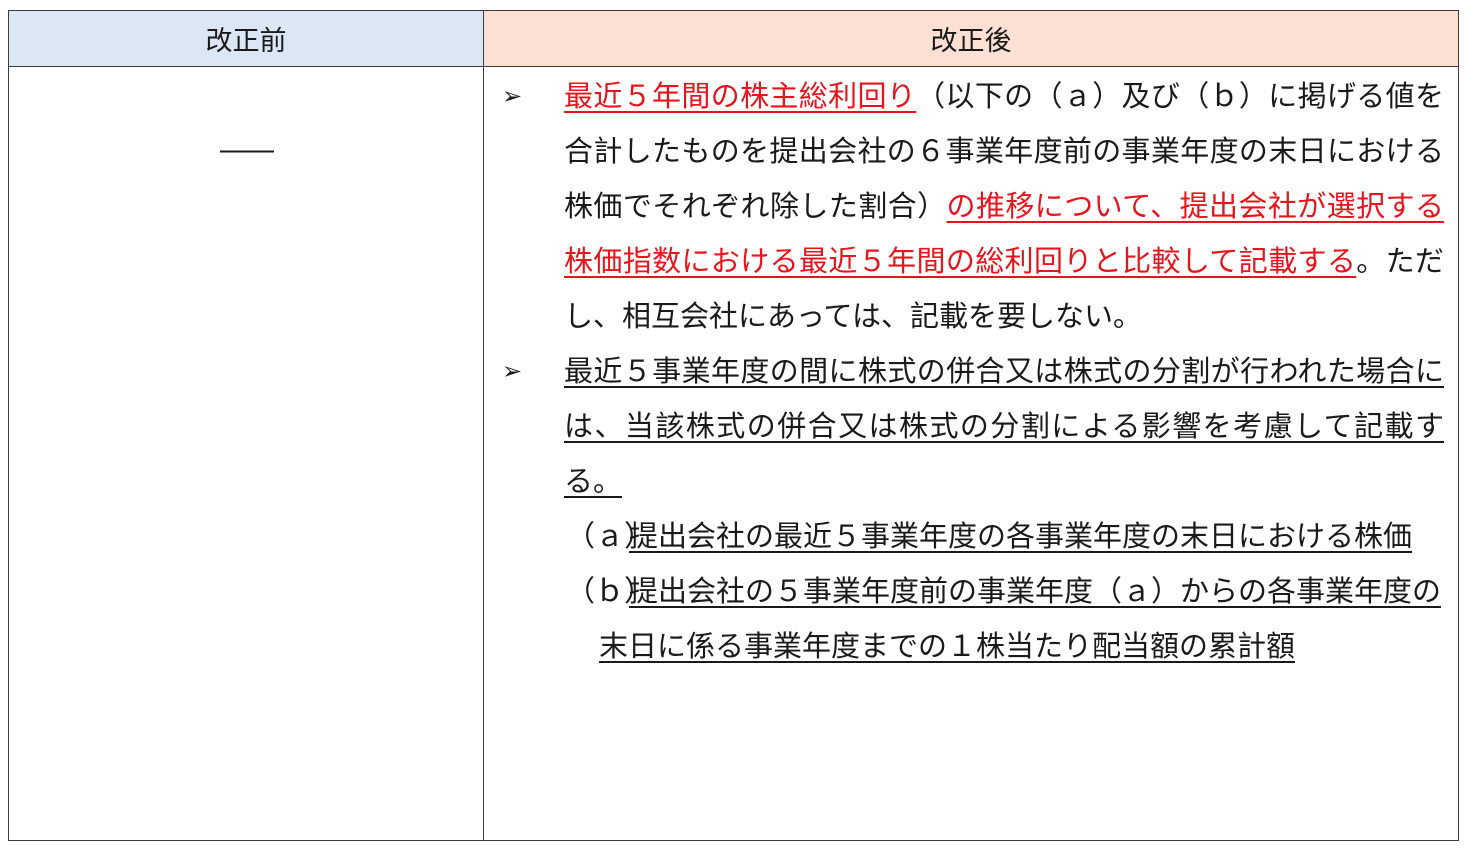 Image resolution: width=1468 pixels, height=855 pixels. I want to click on sub-item-a-text: 提出会社の最近５事業年度の各事業年度の末日における株価, so click(1021, 536).